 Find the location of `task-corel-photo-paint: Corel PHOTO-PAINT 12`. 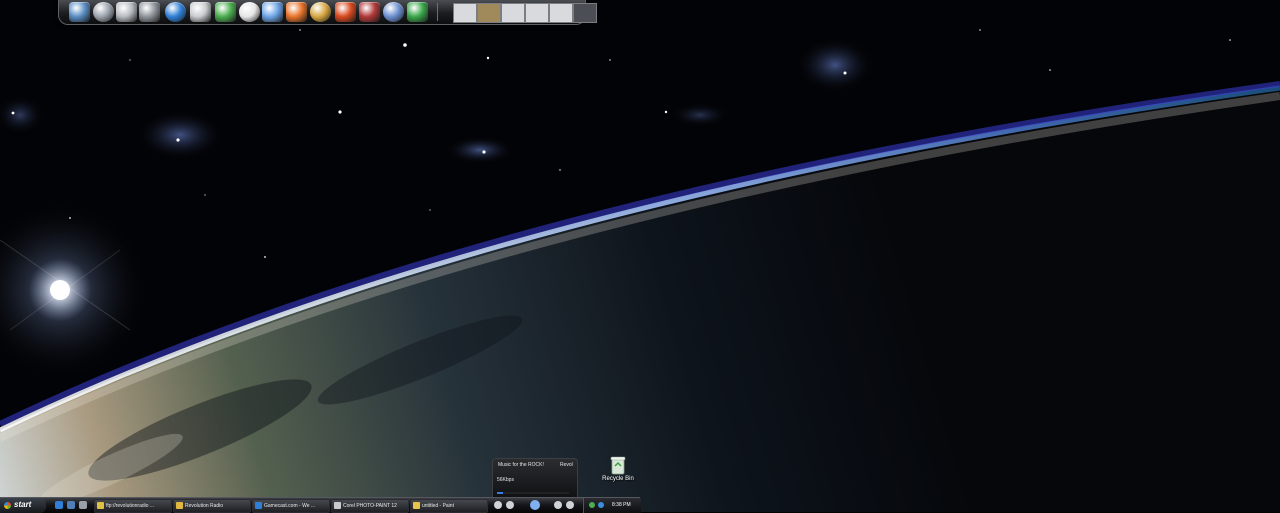

task-corel-photo-paint: Corel PHOTO-PAINT 12 is located at coordinates (370, 506).